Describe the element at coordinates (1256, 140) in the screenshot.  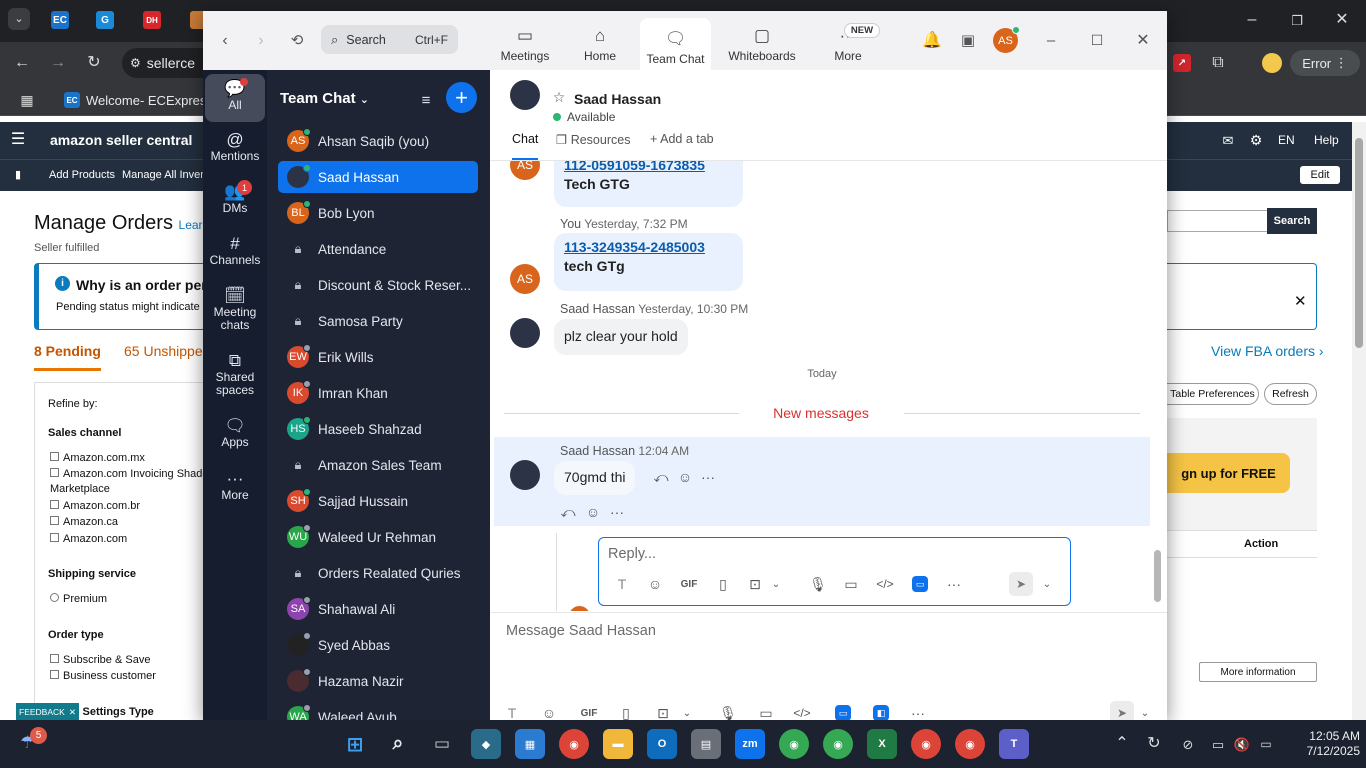
I see `settings-icon: ⚙` at that location.